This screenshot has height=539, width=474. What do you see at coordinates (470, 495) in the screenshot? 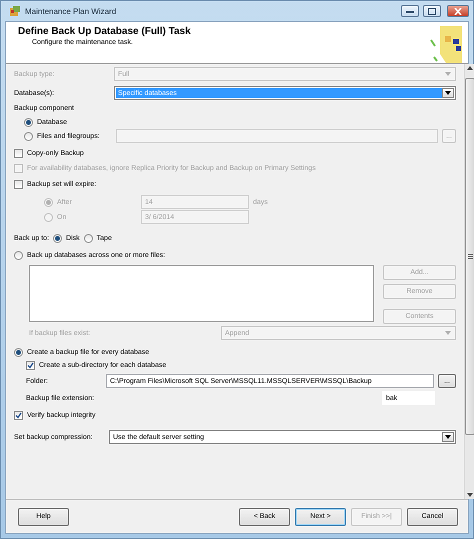
I see `scroll-down-icon` at bounding box center [470, 495].